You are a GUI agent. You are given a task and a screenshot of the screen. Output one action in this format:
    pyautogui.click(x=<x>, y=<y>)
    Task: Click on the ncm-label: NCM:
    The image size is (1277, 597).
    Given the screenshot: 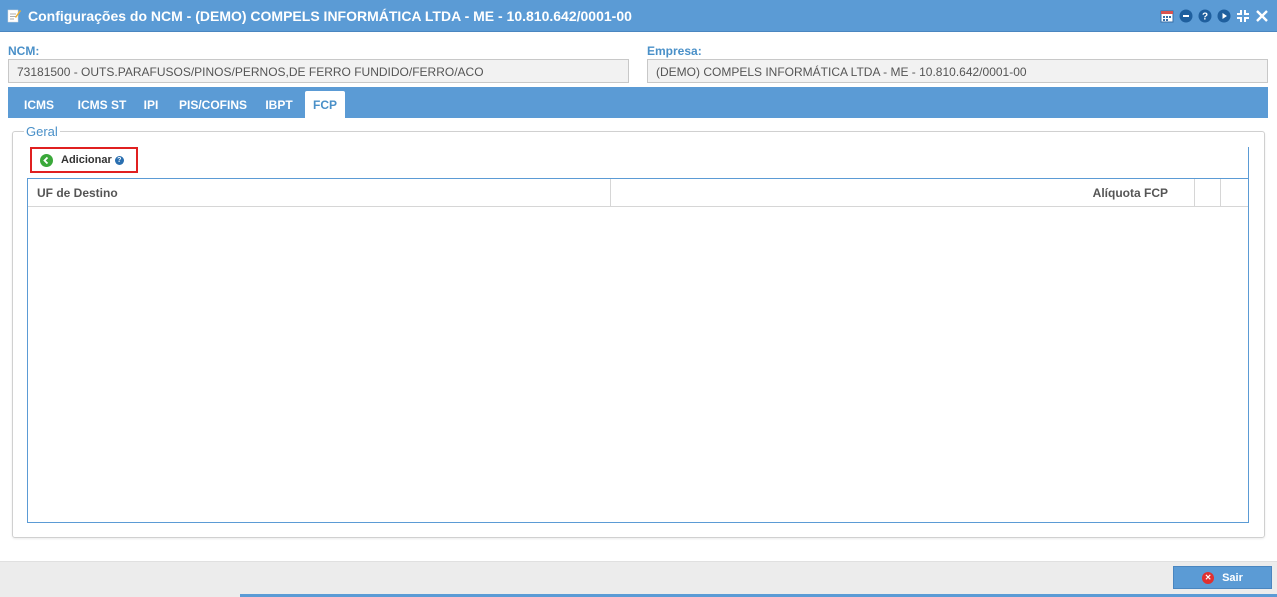 What is the action you would take?
    pyautogui.click(x=24, y=51)
    